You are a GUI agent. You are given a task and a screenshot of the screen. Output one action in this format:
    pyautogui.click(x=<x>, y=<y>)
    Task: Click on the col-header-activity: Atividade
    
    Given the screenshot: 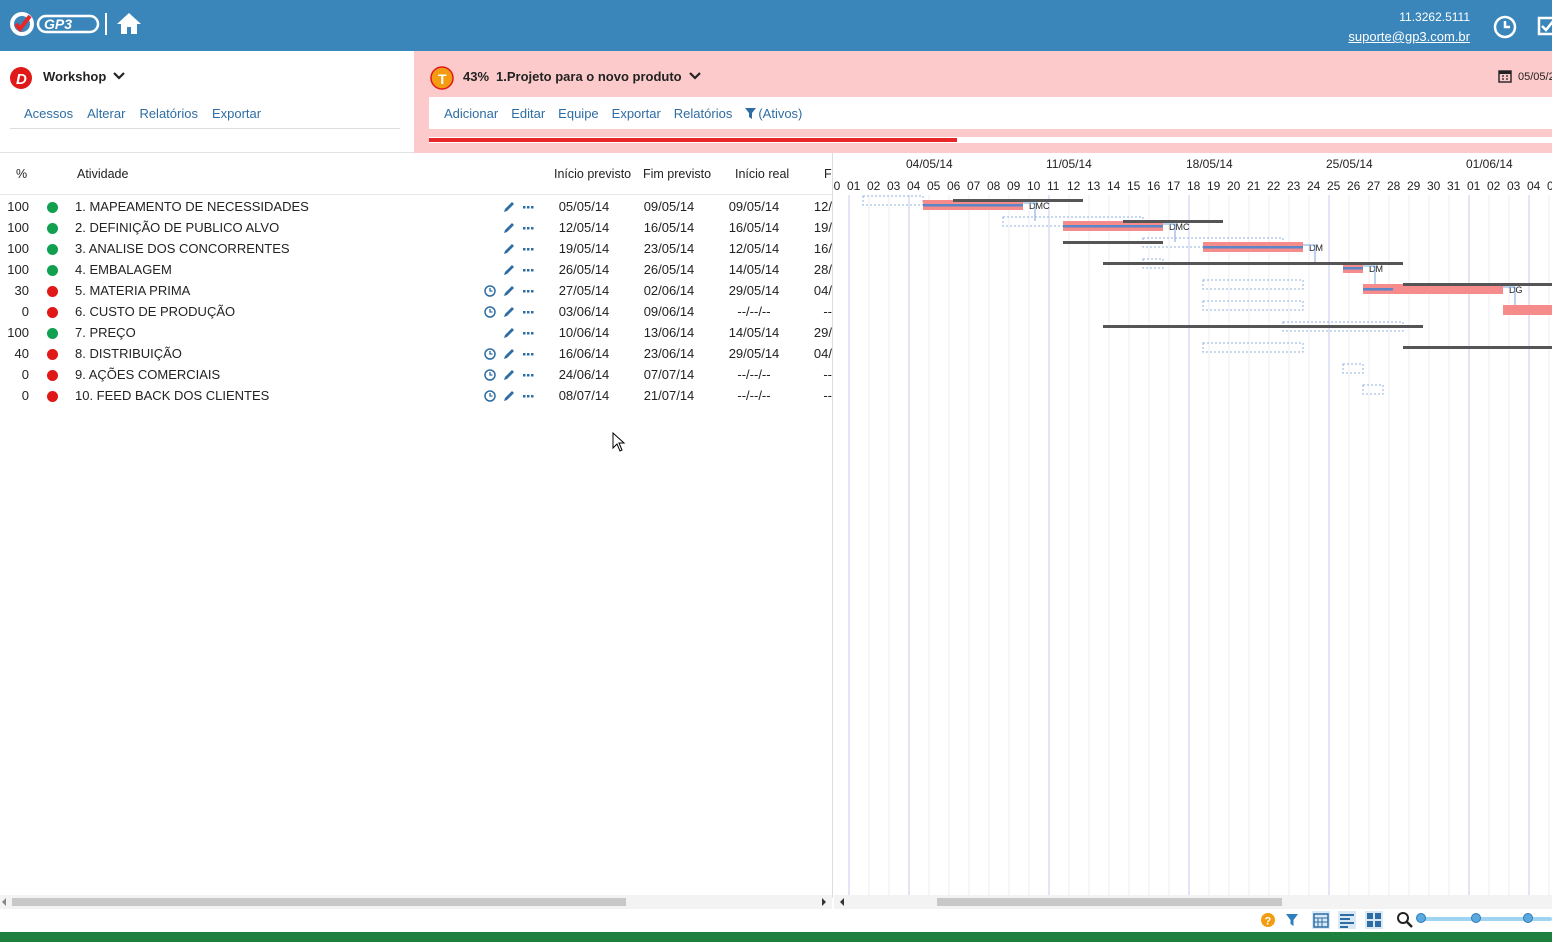 What is the action you would take?
    pyautogui.click(x=102, y=174)
    